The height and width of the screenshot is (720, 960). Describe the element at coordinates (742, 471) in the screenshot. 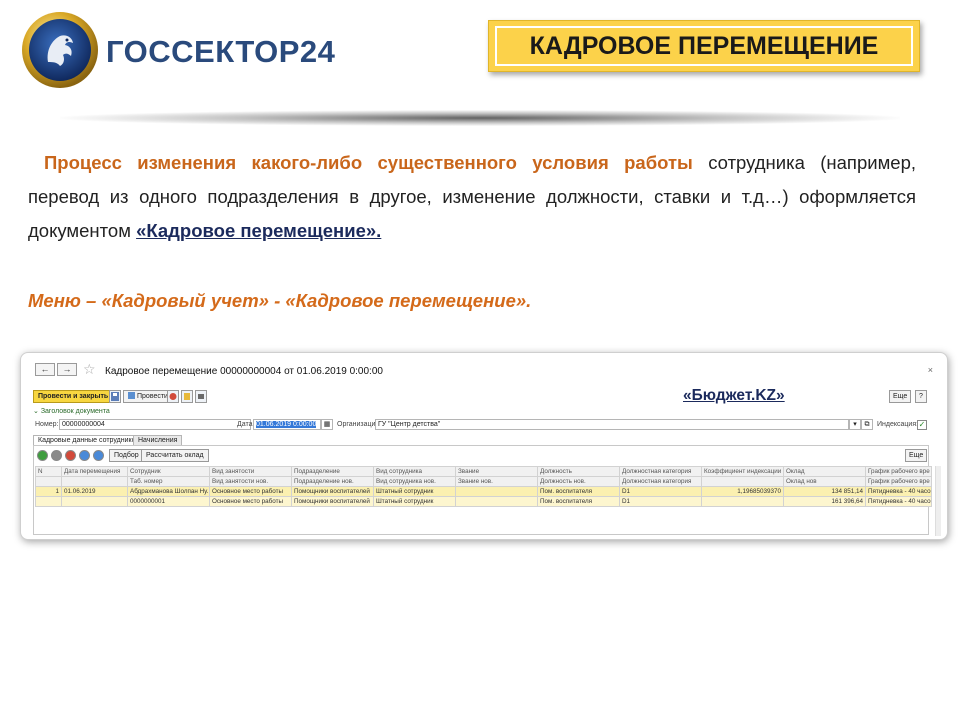

I see `header-cell: Коэффициент индексации` at that location.